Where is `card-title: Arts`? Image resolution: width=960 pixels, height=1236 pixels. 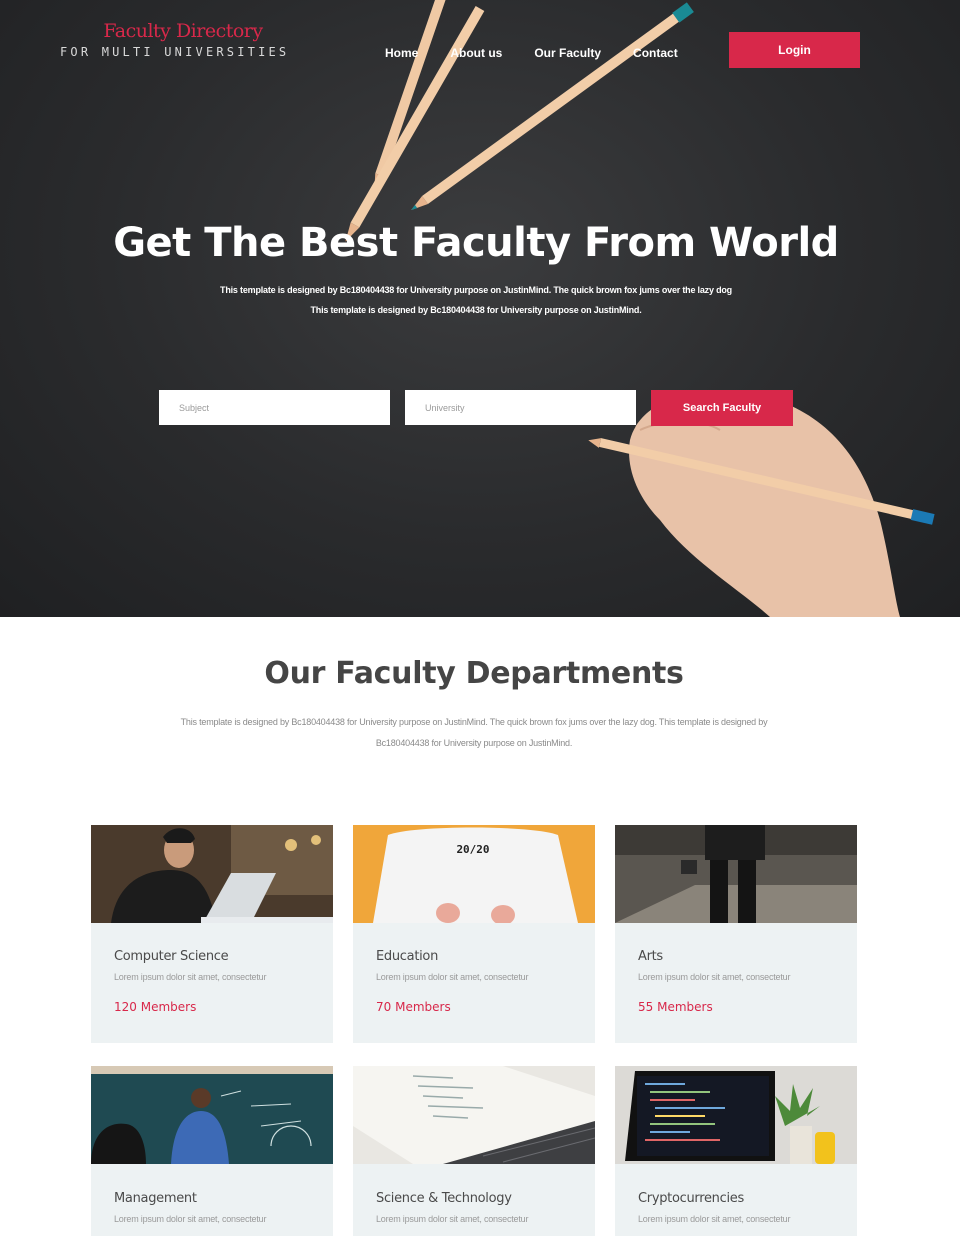
card-title: Arts is located at coordinates (650, 956).